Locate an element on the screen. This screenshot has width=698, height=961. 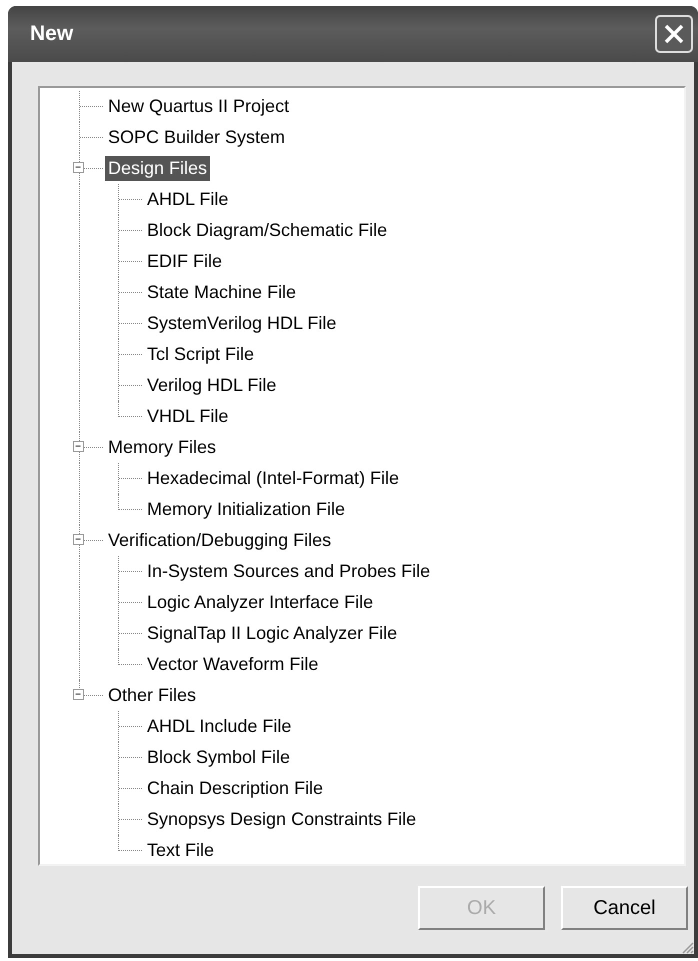
tree-item: Memory Files is located at coordinates (162, 447).